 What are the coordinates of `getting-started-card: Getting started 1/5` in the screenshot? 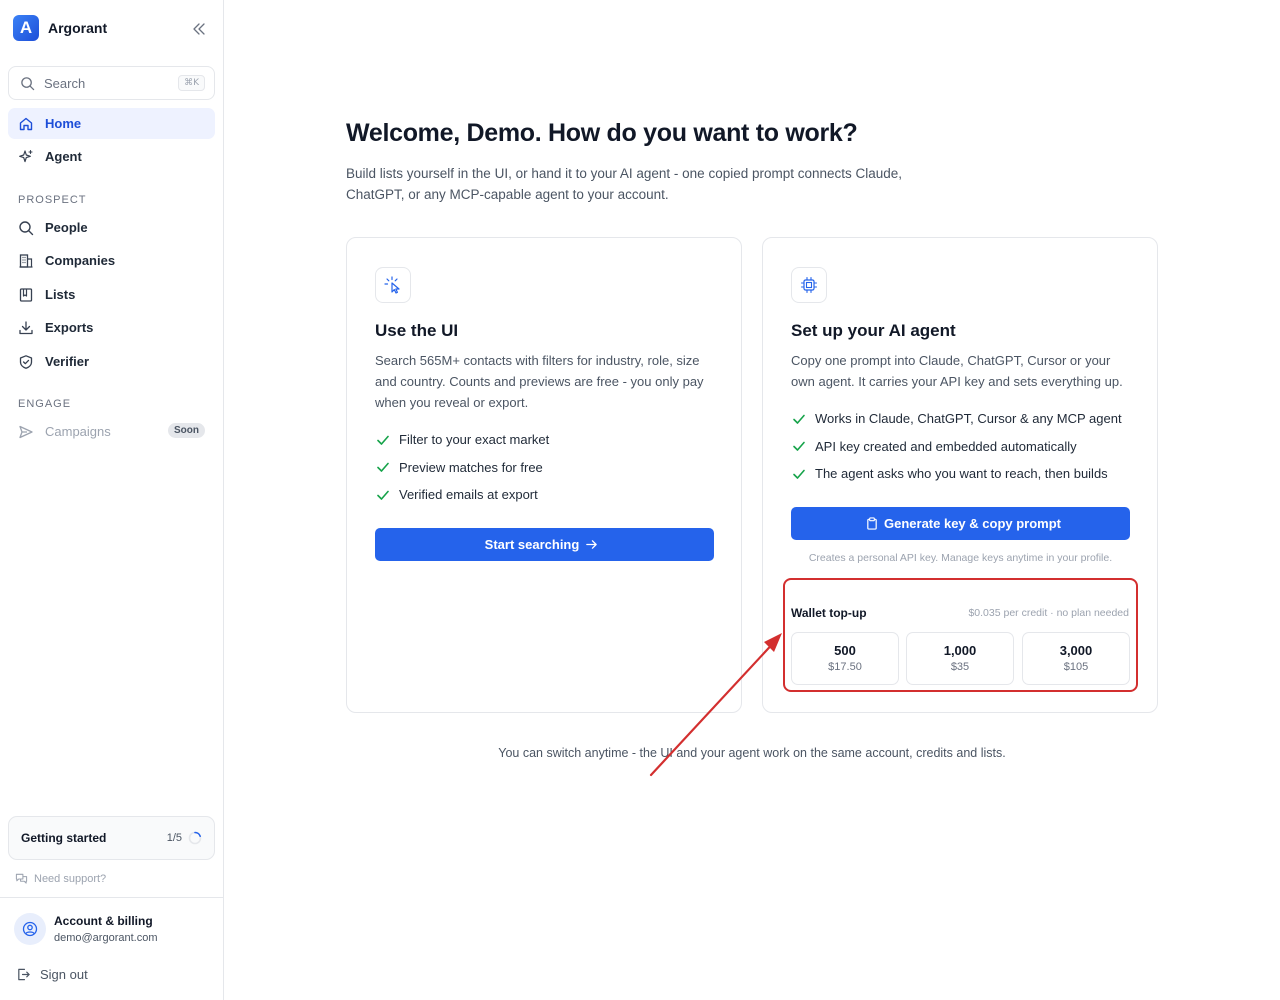 It's located at (111, 838).